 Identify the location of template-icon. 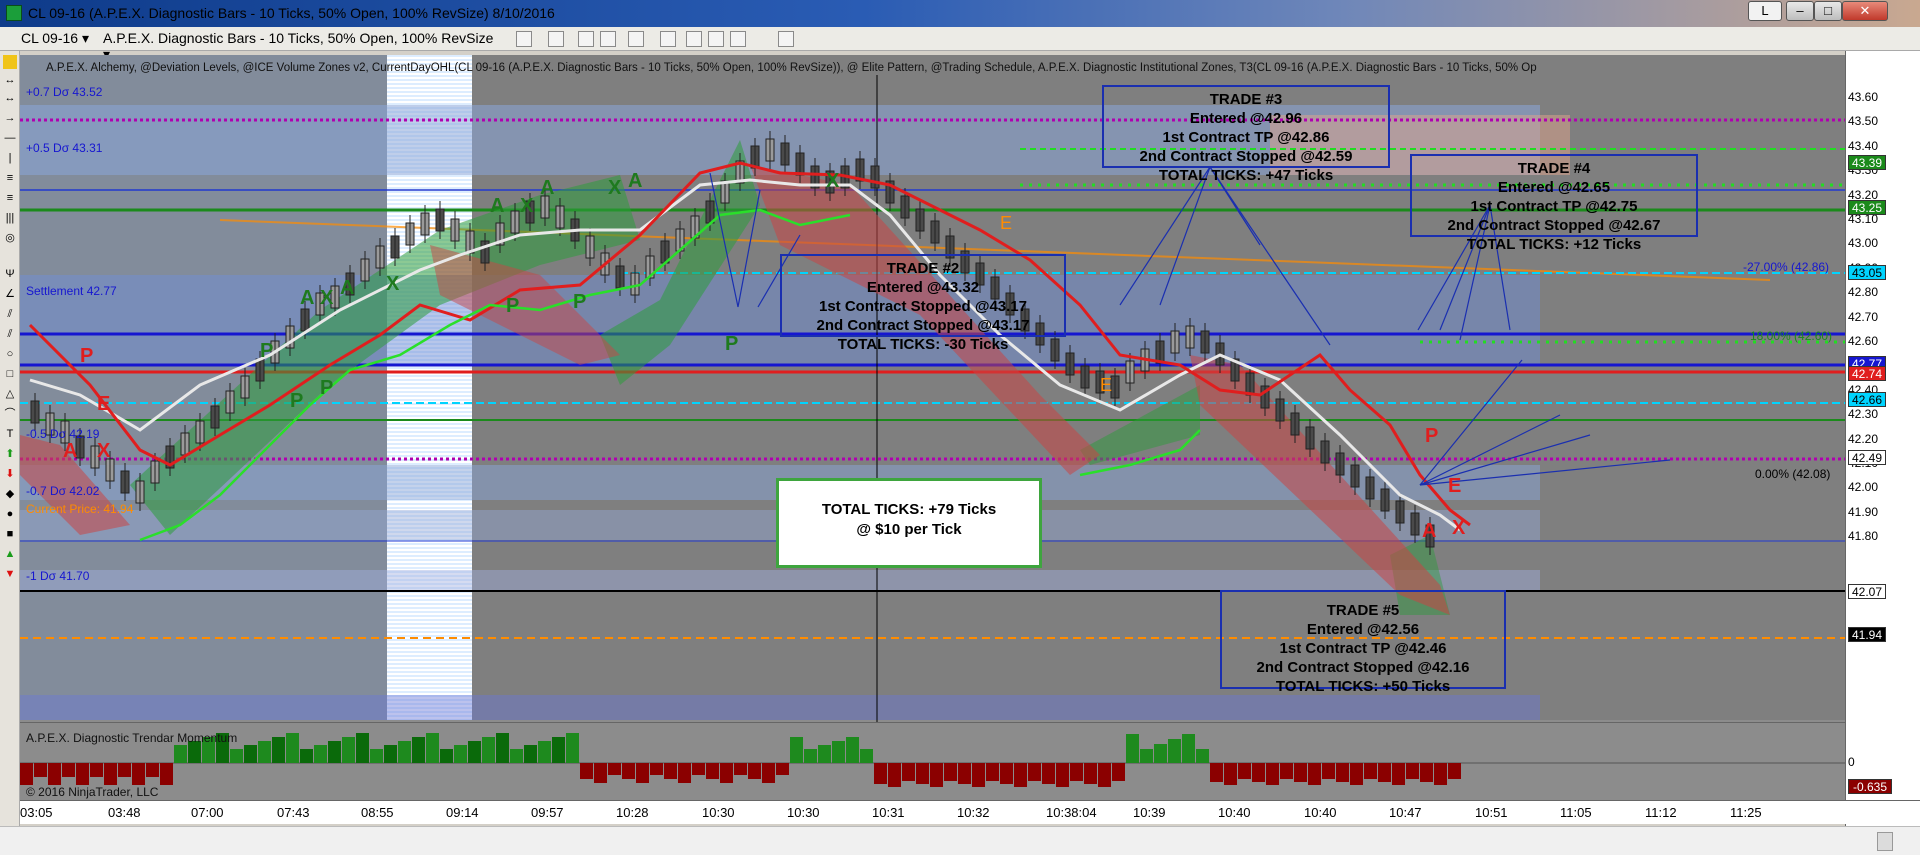
(786, 39).